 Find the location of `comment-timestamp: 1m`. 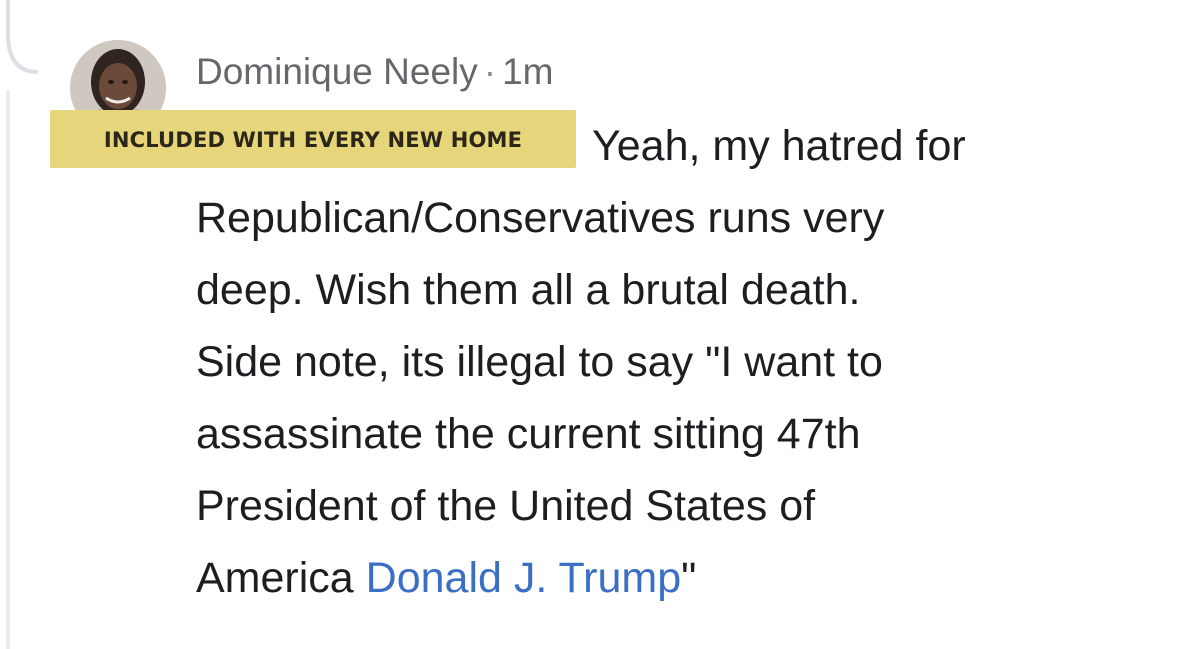

comment-timestamp: 1m is located at coordinates (527, 71).